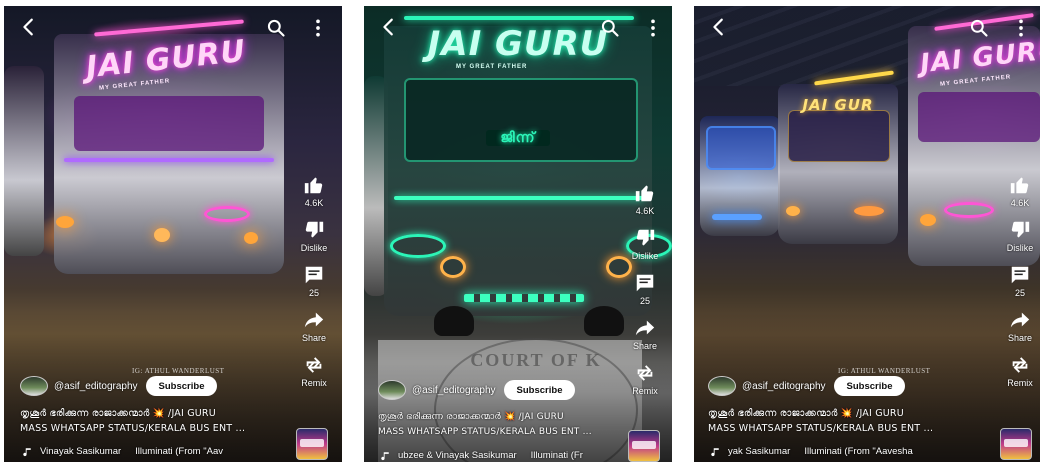 Image resolution: width=1044 pixels, height=468 pixels. I want to click on music-track: Illuminati (From "Aav, so click(179, 451).